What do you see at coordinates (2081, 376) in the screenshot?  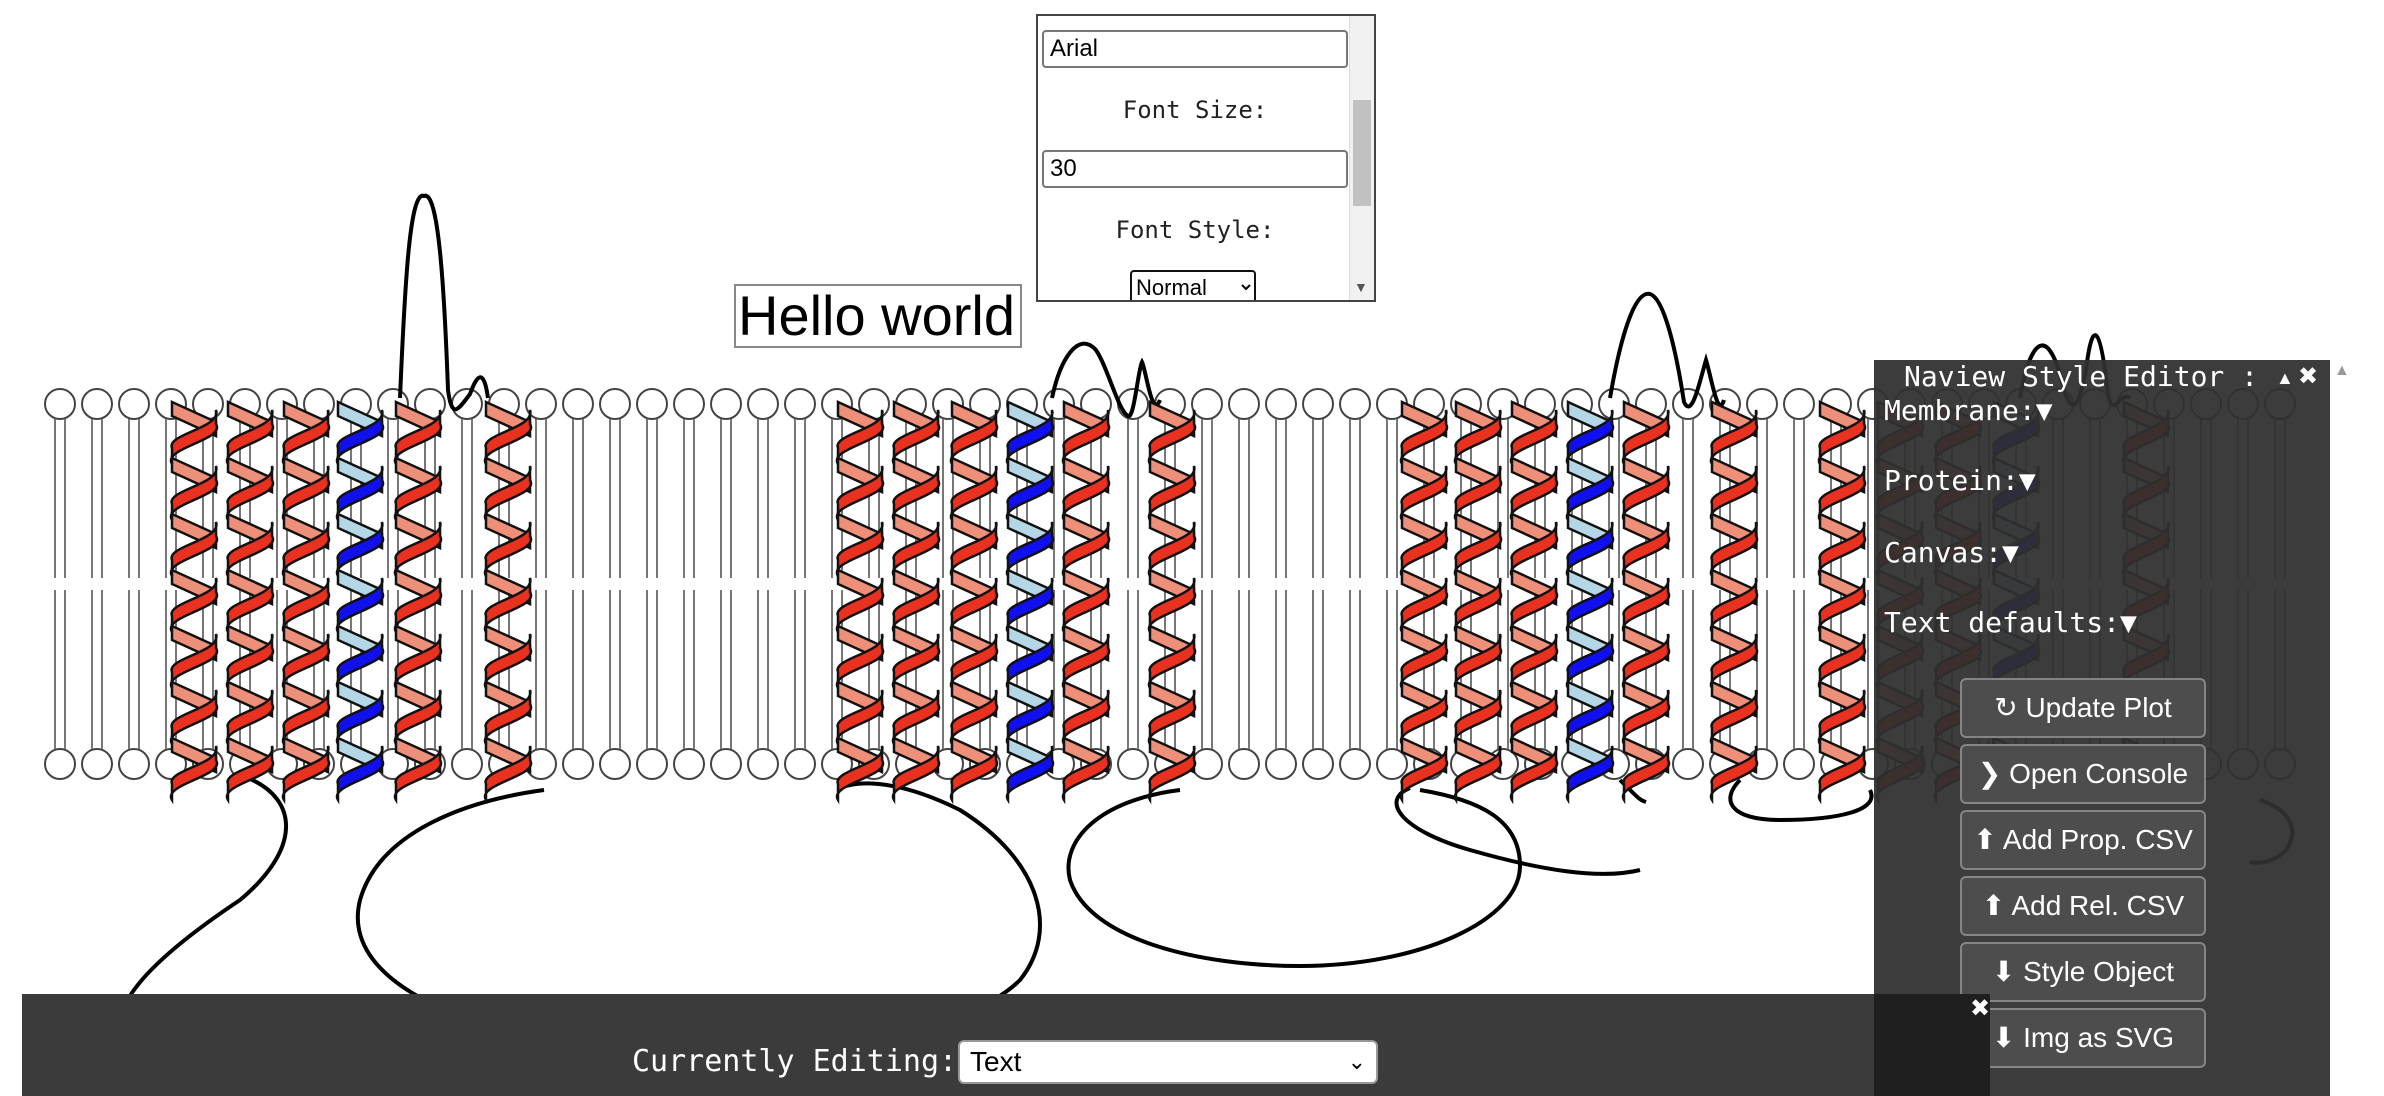 I see `style-editor-title: Naview Style Editor :` at bounding box center [2081, 376].